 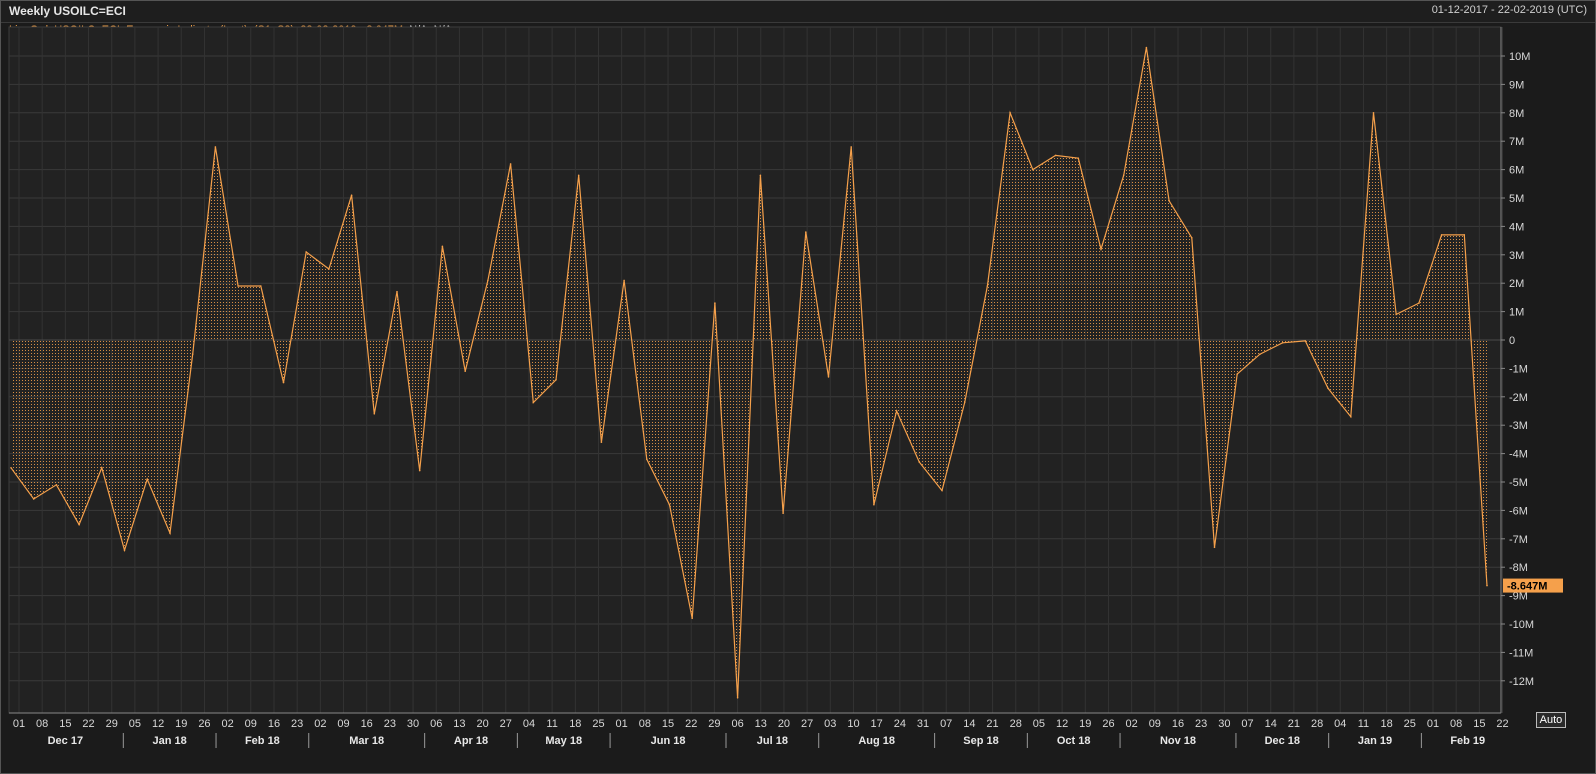 I want to click on month-label: Nov 18, so click(x=1178, y=741).